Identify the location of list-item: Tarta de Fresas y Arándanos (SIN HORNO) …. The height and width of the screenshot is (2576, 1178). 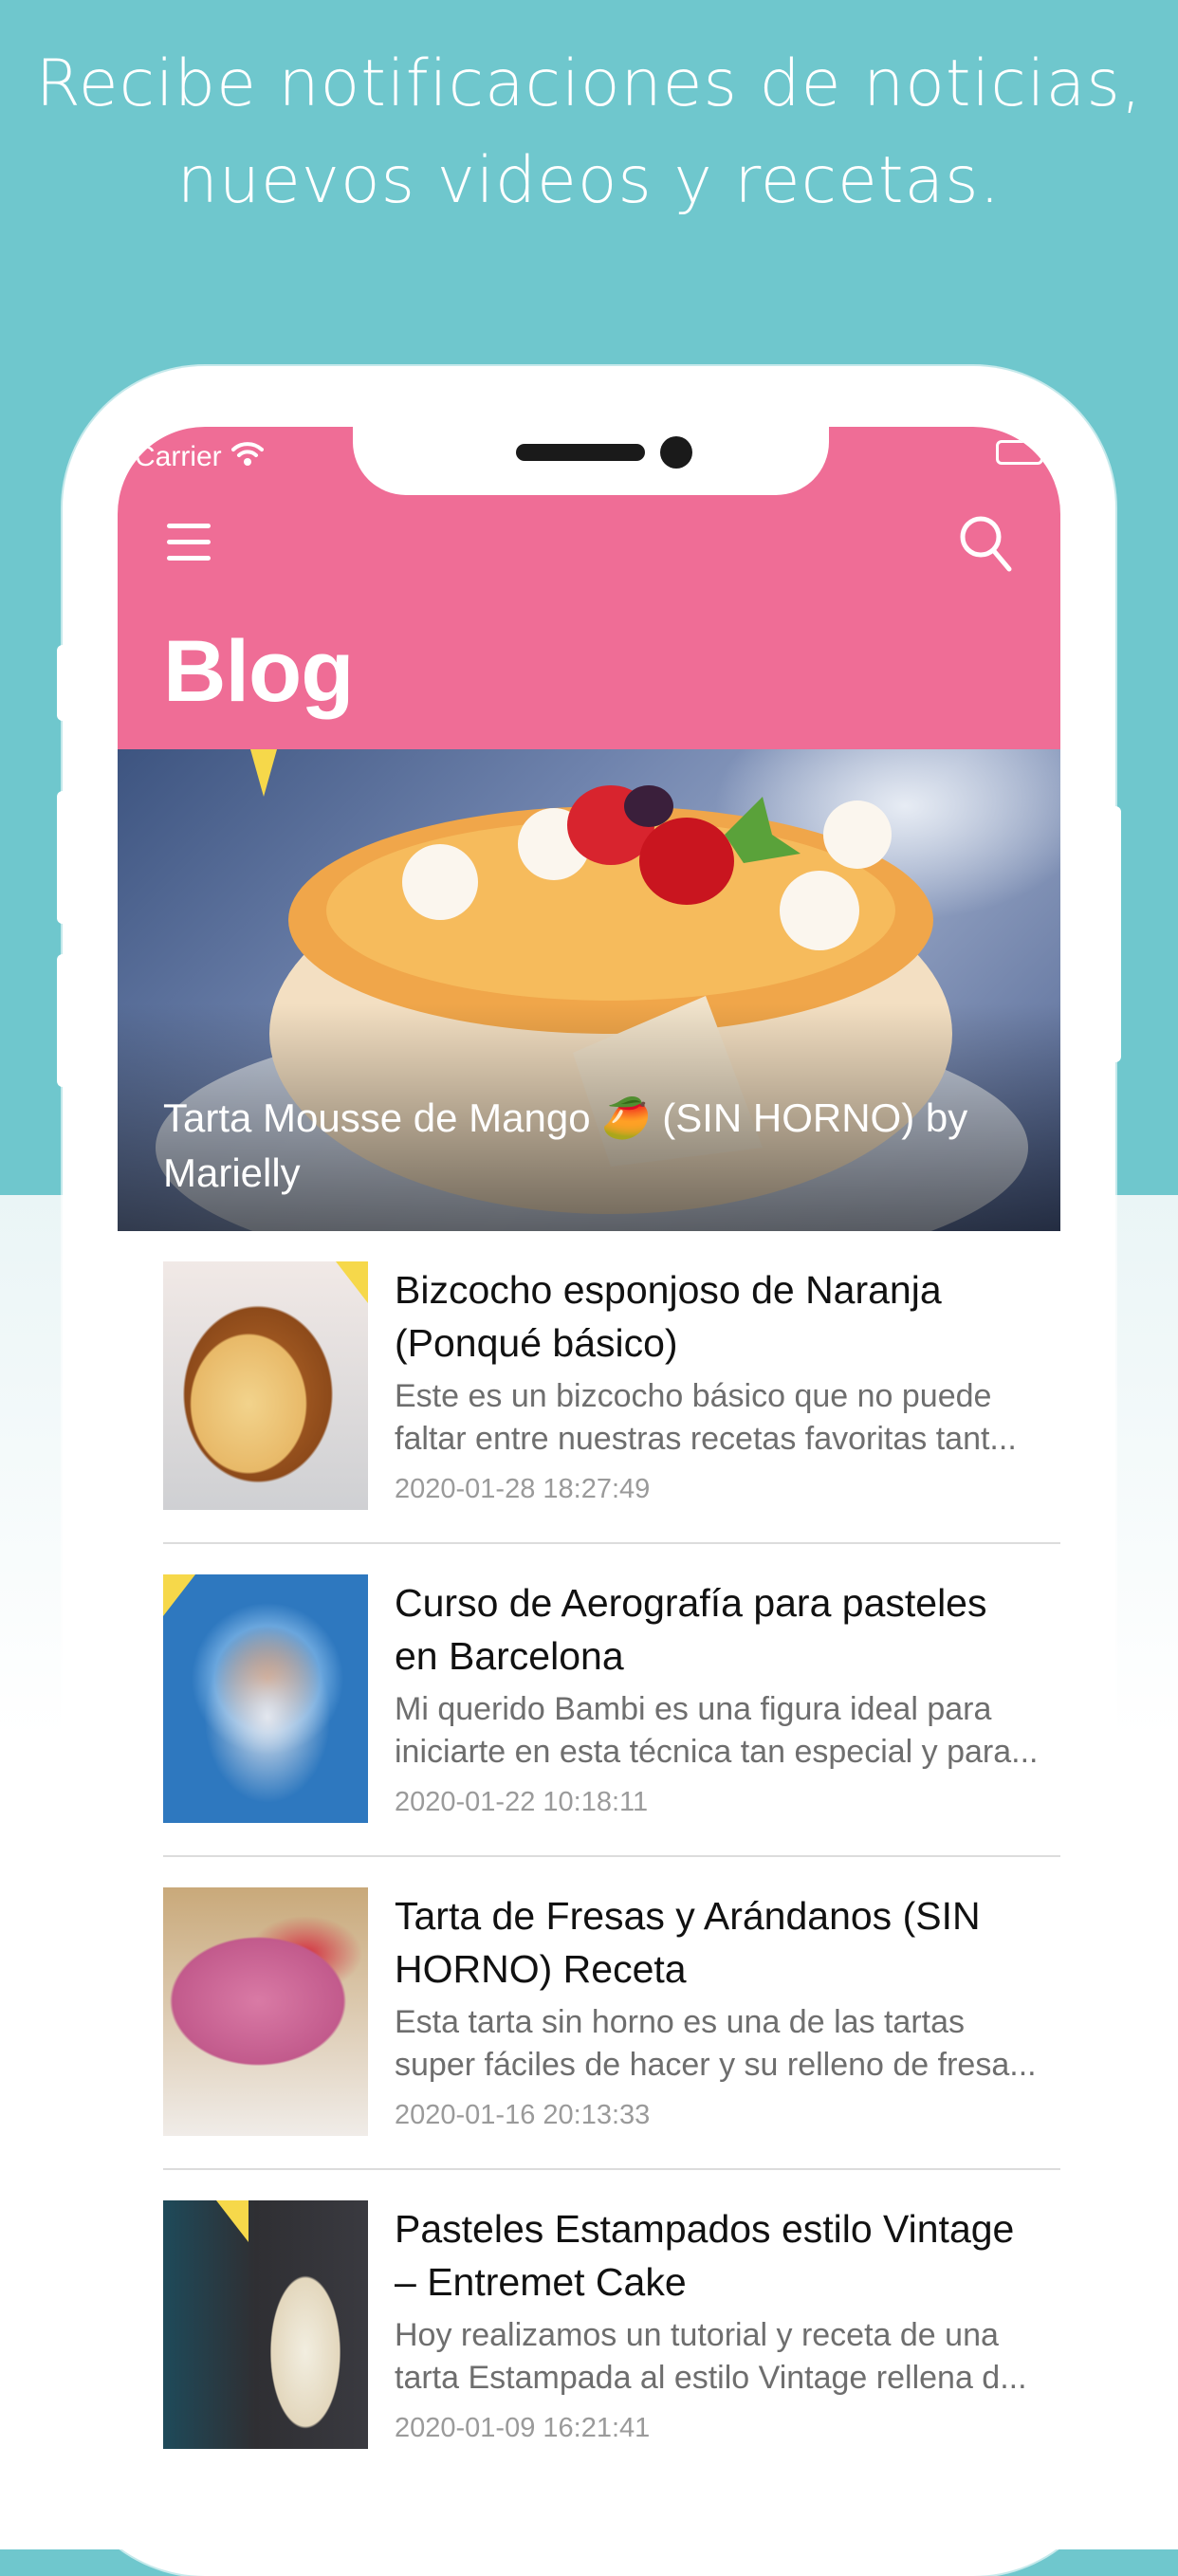
(611, 2013).